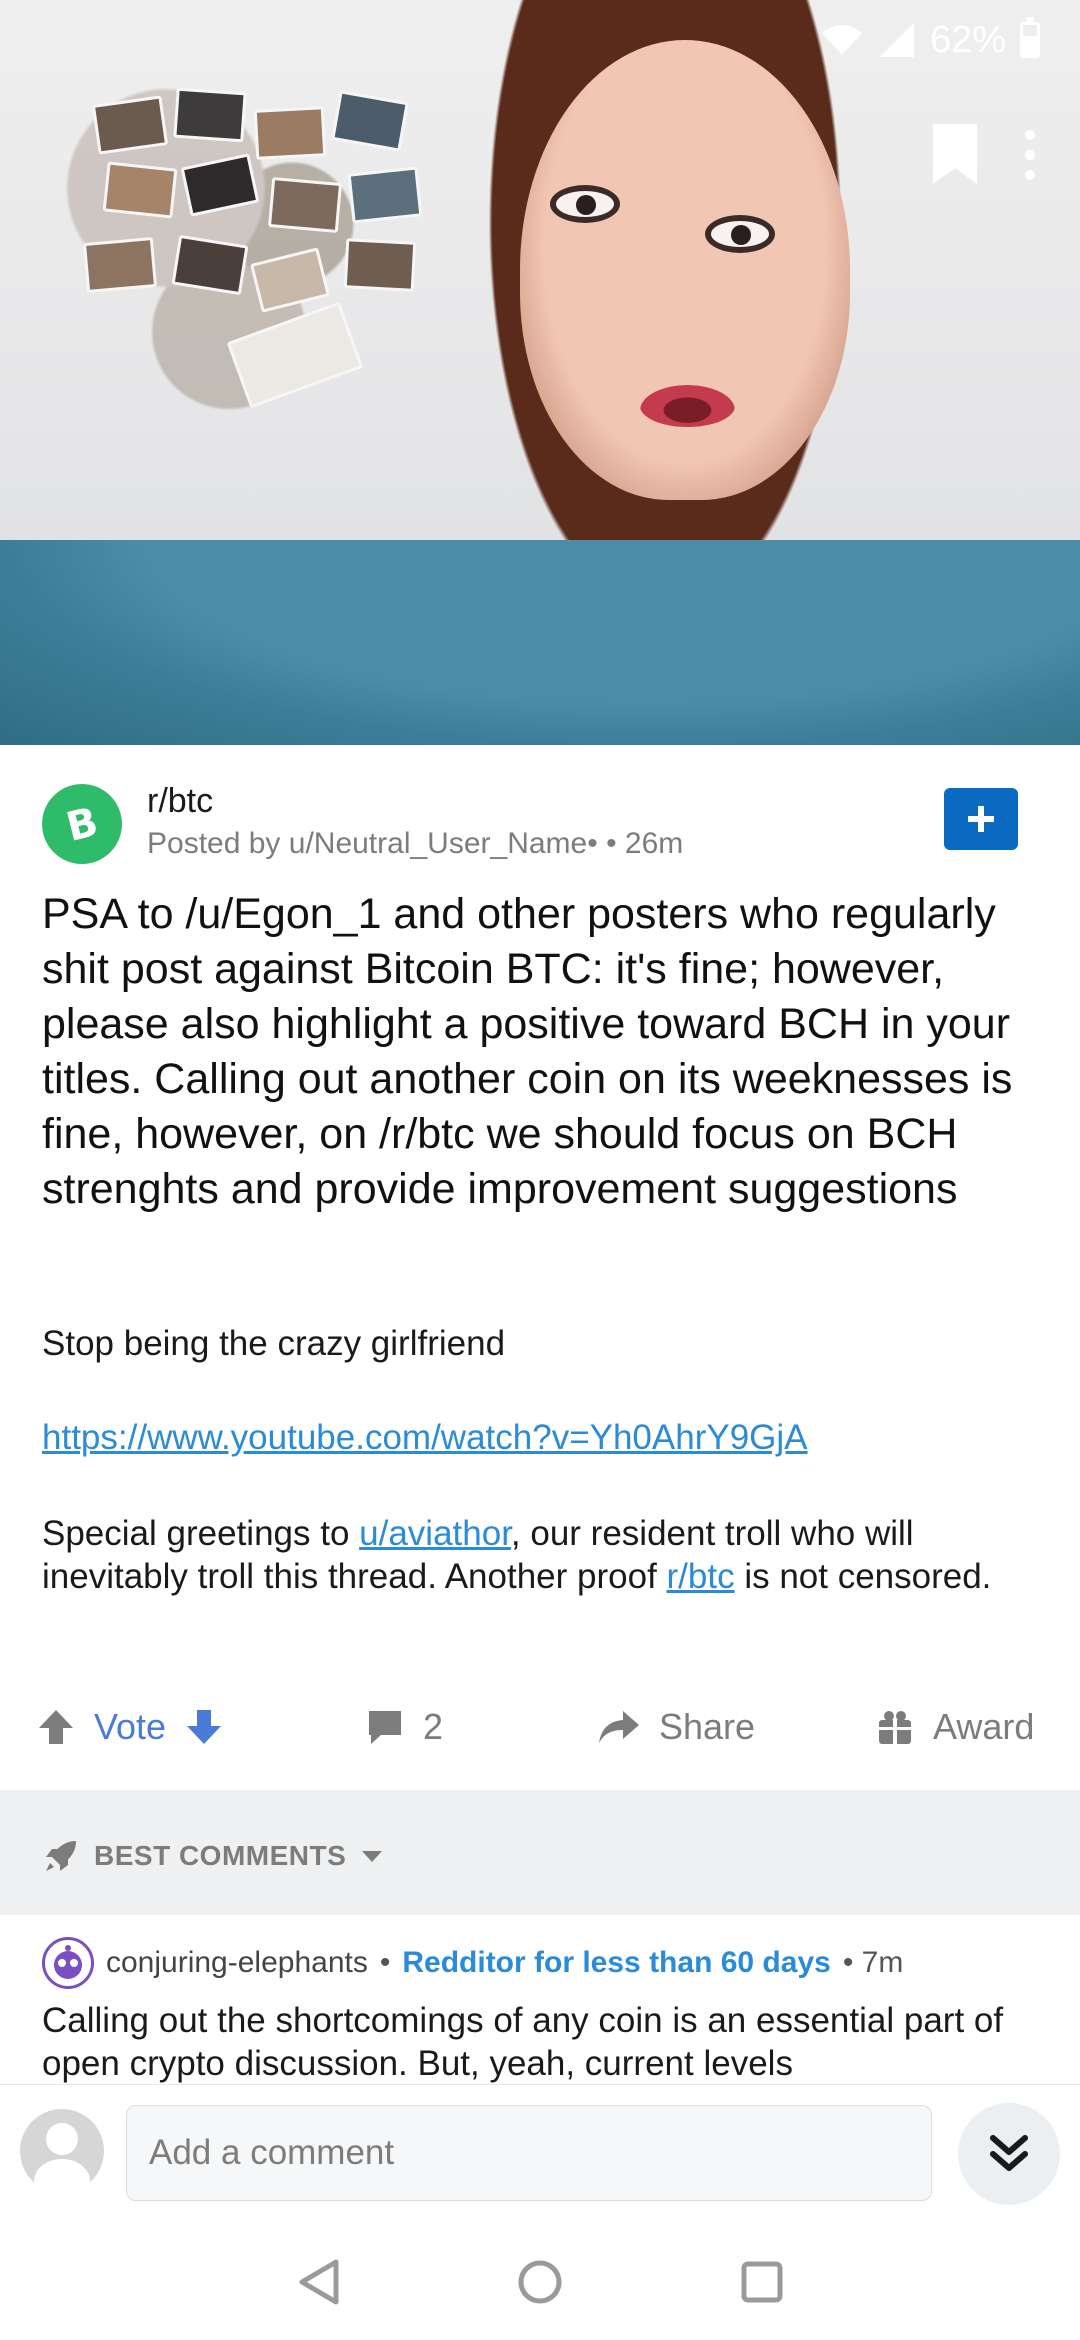  Describe the element at coordinates (385, 1727) in the screenshot. I see `comment-icon` at that location.